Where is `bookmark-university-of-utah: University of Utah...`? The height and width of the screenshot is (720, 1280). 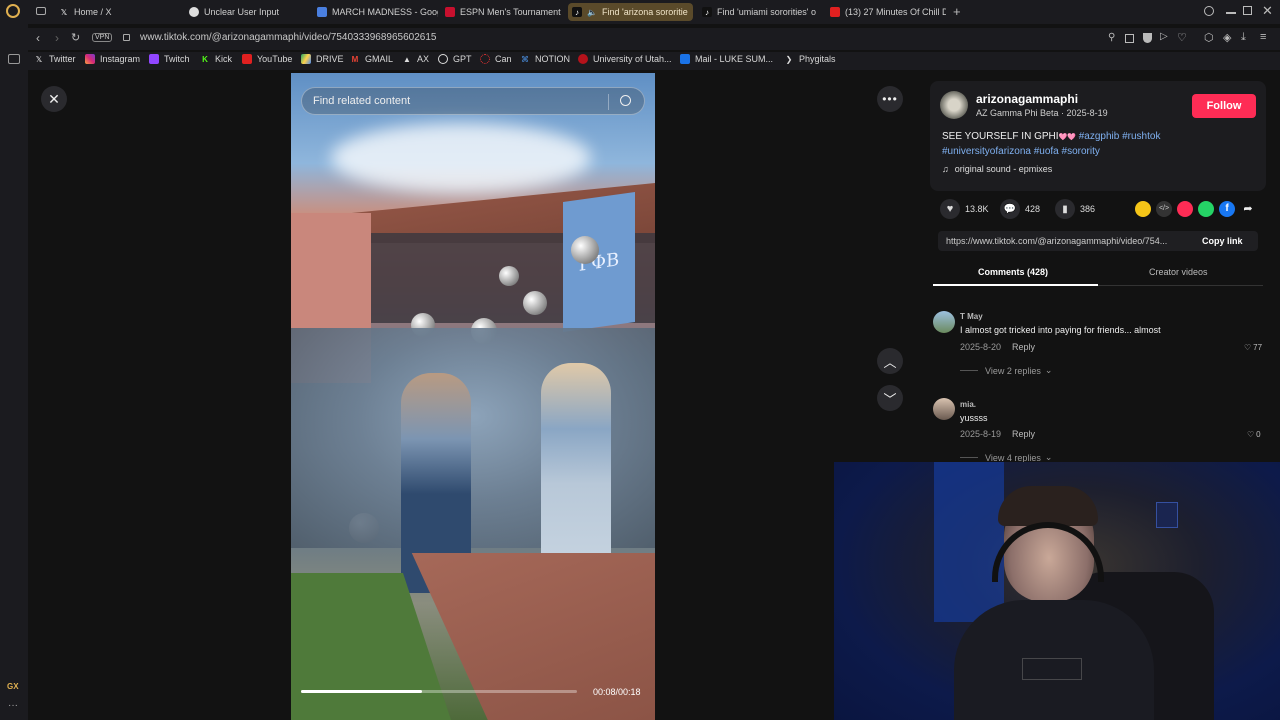 bookmark-university-of-utah: University of Utah... is located at coordinates (625, 59).